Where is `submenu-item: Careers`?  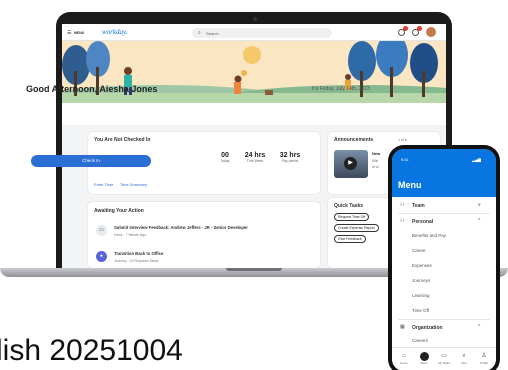 submenu-item: Careers is located at coordinates (420, 340).